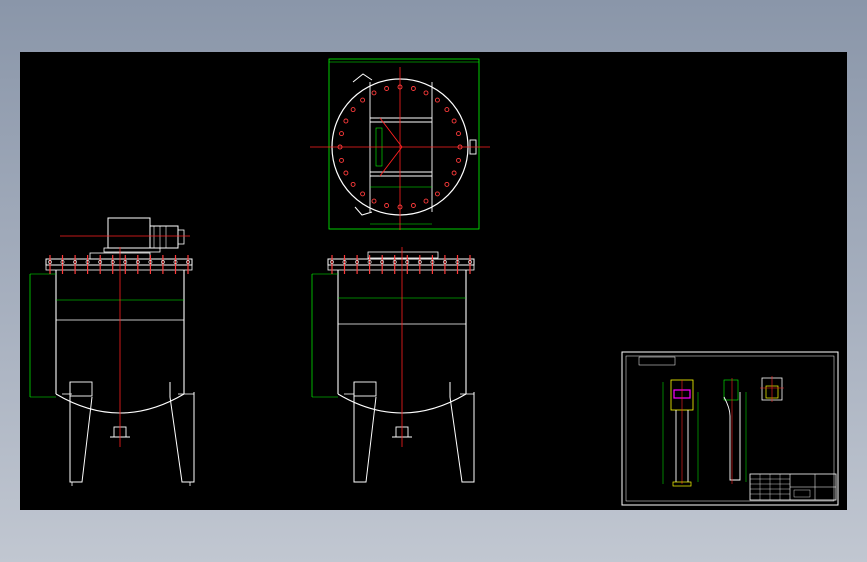 The width and height of the screenshot is (867, 562). I want to click on top-view, so click(400, 144).